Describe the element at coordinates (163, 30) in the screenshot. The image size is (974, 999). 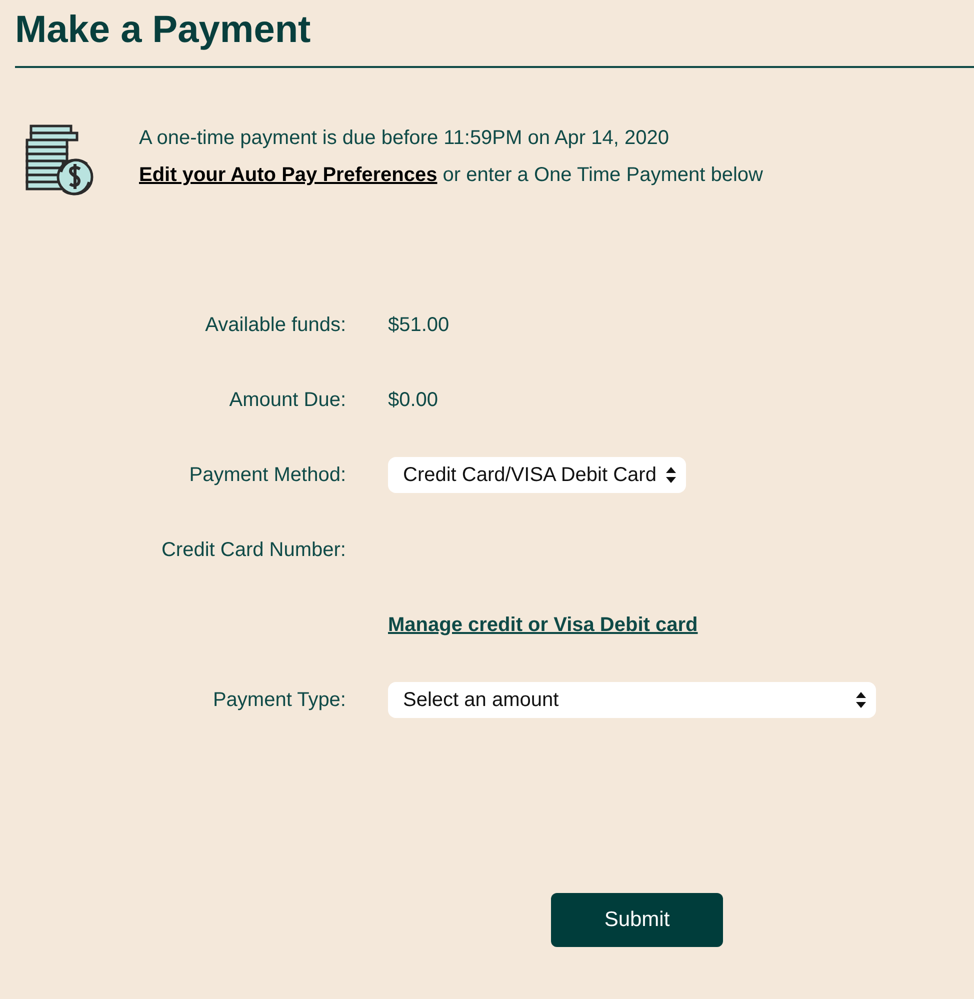
I see `page-title: Make a Payment` at that location.